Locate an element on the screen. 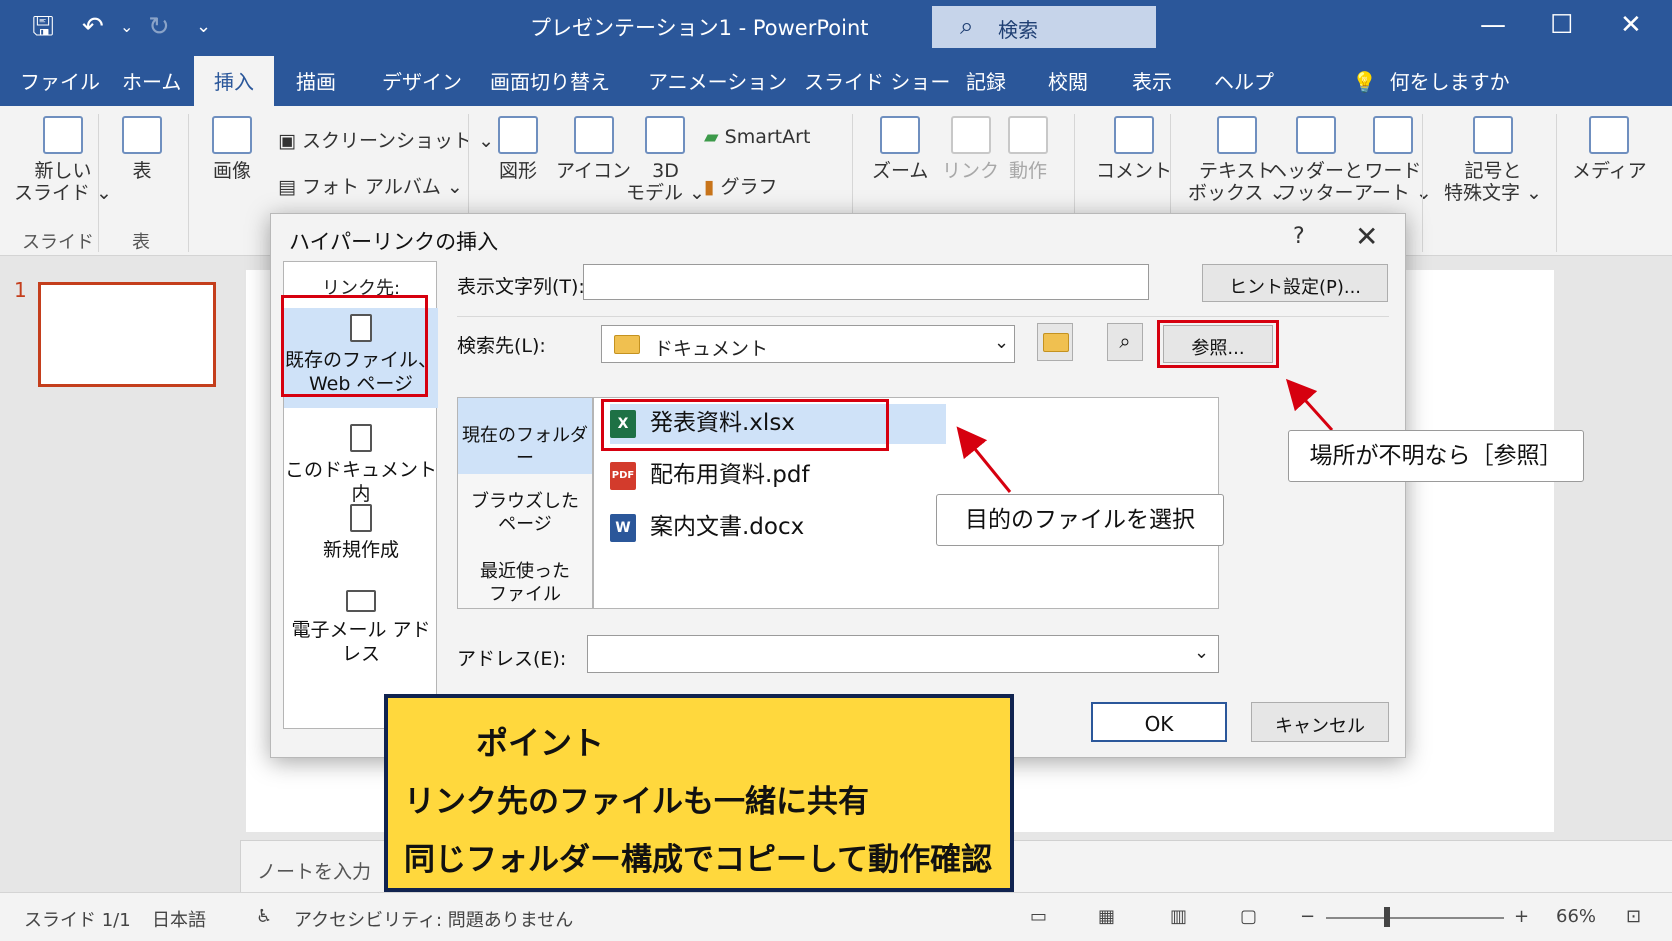  arrow-to-browse is located at coordinates (1309, 405).